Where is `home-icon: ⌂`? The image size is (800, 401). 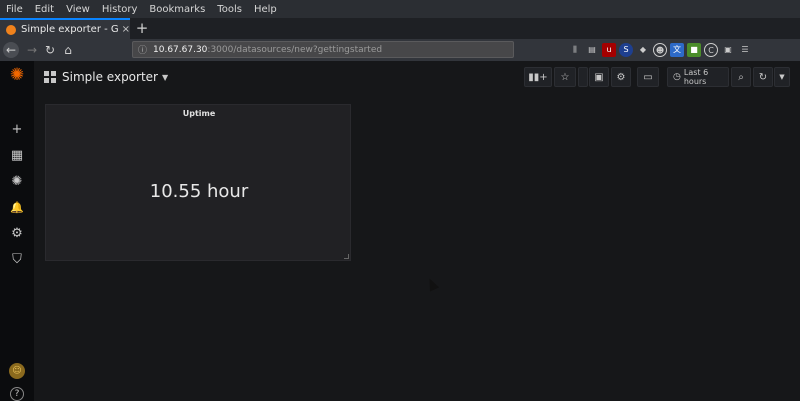 home-icon: ⌂ is located at coordinates (68, 50).